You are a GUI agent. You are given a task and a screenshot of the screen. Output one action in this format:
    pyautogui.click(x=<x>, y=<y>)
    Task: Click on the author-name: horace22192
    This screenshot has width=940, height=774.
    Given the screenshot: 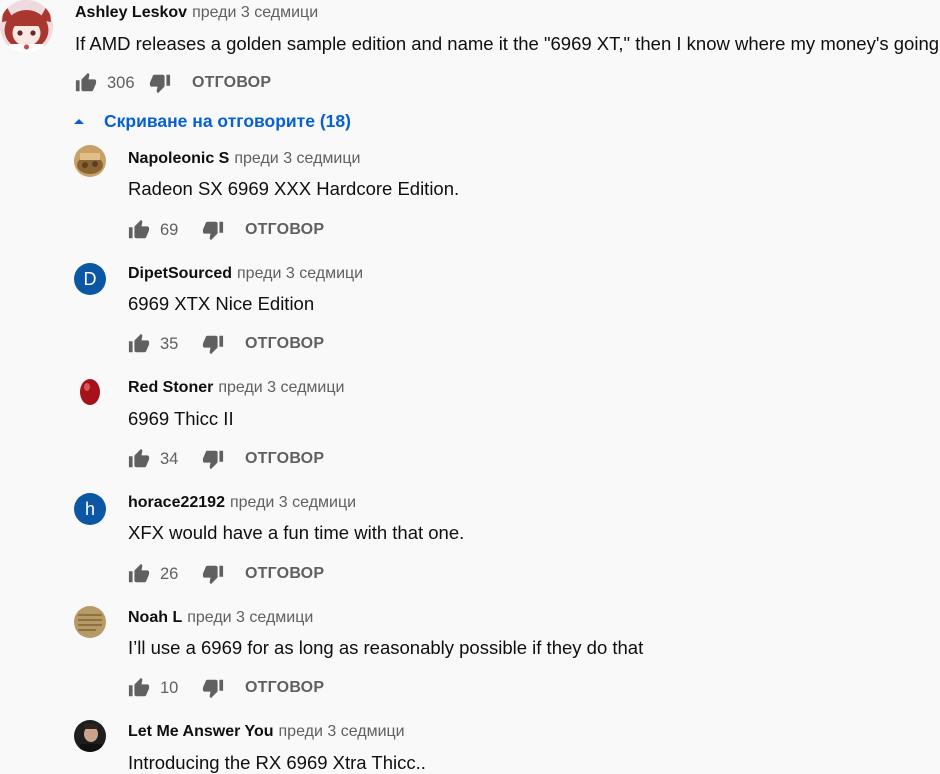 What is the action you would take?
    pyautogui.click(x=176, y=502)
    